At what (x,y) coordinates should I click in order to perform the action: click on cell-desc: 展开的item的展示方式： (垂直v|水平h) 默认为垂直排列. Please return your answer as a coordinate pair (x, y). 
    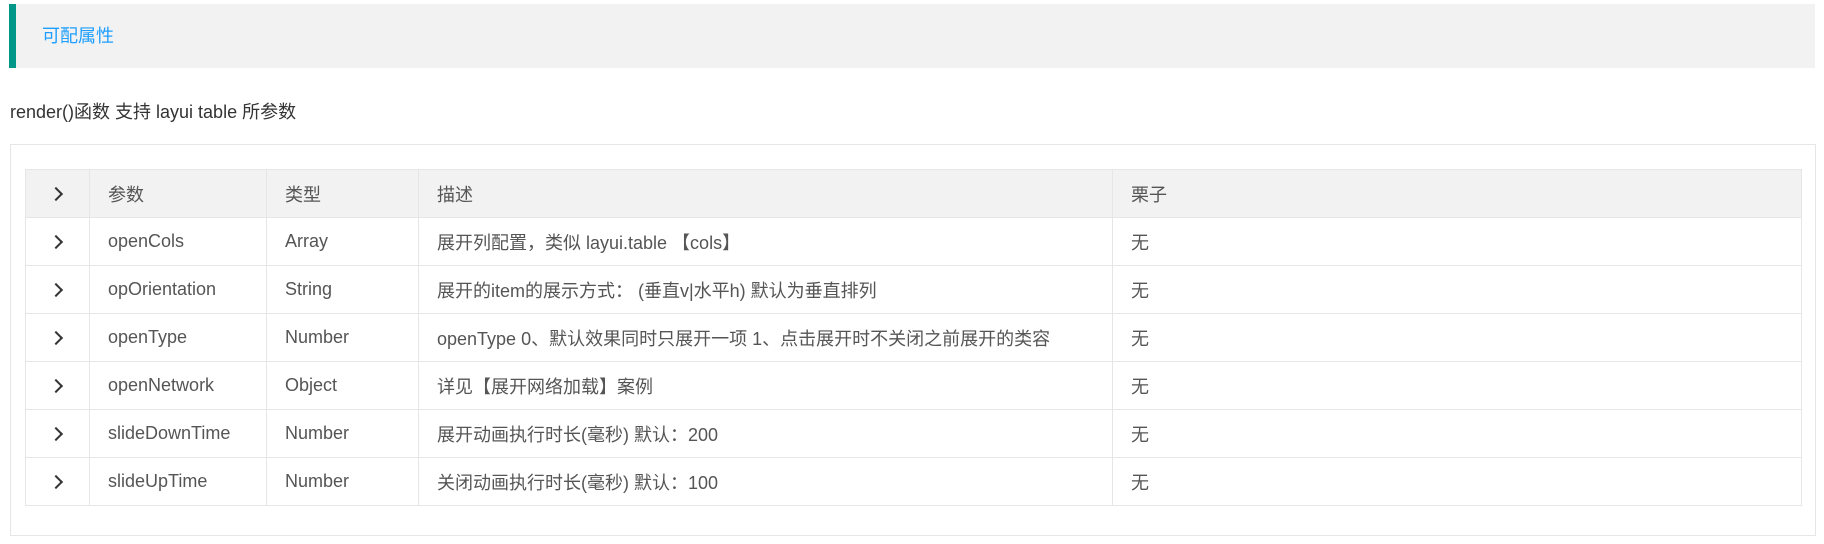
    Looking at the image, I should click on (765, 289).